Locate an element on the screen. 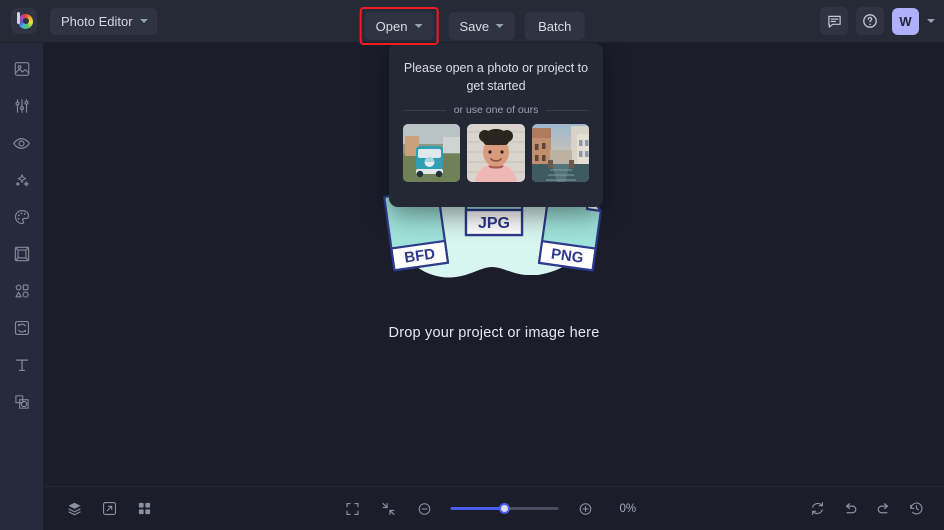 This screenshot has width=944, height=530. vw-bus-photo is located at coordinates (432, 153).